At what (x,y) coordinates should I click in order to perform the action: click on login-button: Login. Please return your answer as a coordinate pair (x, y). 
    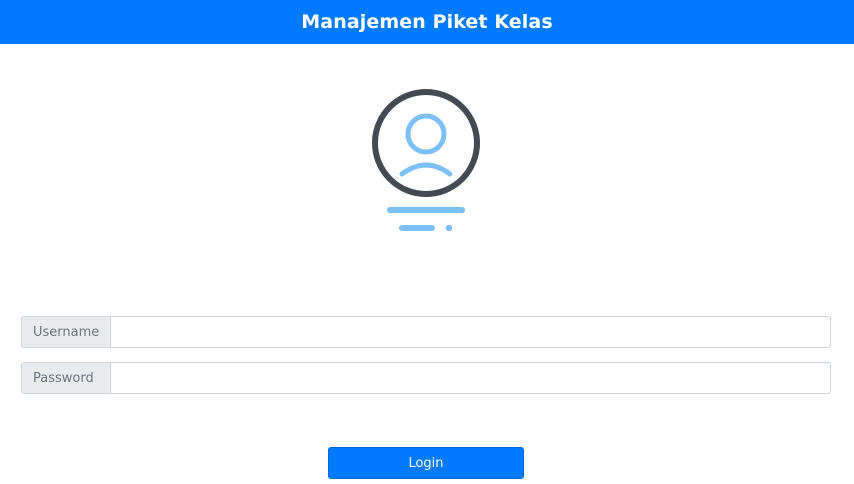
    Looking at the image, I should click on (426, 463).